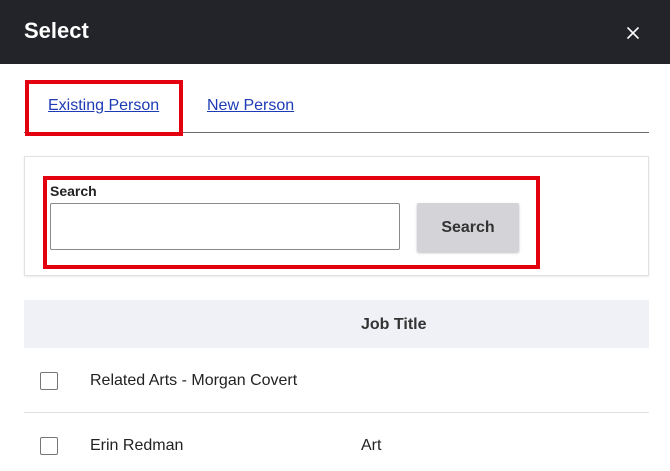 The image size is (670, 471). What do you see at coordinates (336, 442) in the screenshot?
I see `table-row: Erin Redman Art` at bounding box center [336, 442].